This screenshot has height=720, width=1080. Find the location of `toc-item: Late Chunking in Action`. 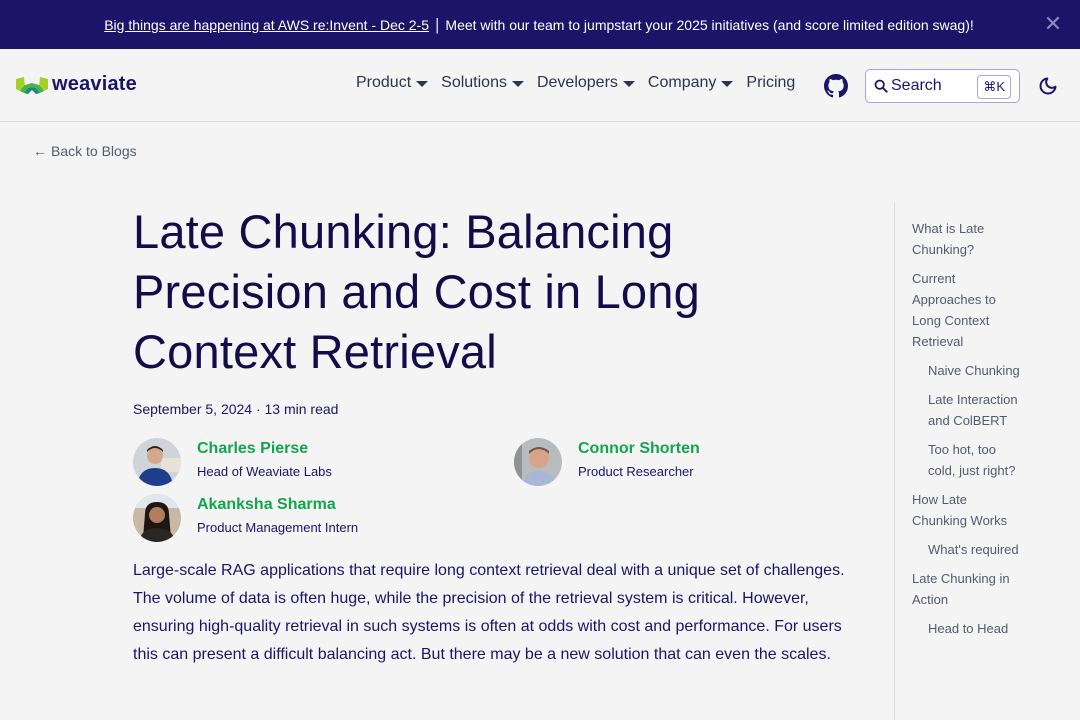

toc-item: Late Chunking in Action is located at coordinates (967, 589).